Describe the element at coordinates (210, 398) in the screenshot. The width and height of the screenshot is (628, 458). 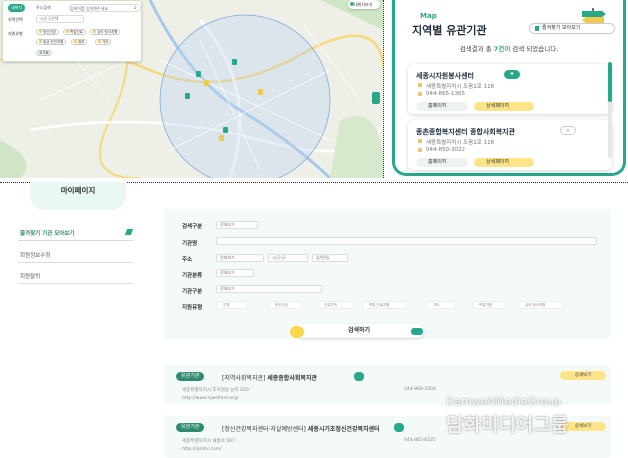
I see `result-url: http://www.sjwelfare.org/` at that location.